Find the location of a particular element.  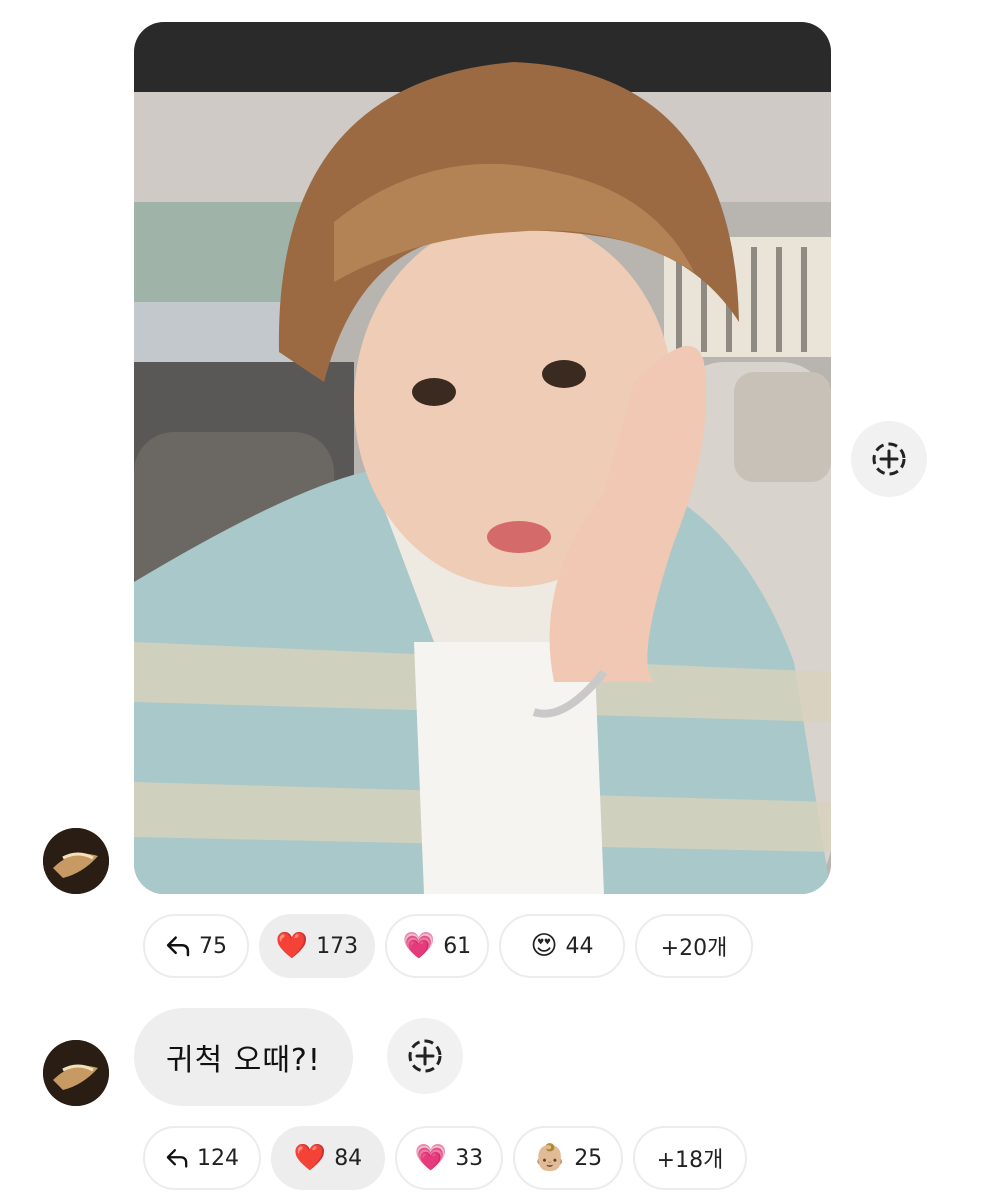

reaction-row-photo: 75 ❤️ 173 💗 61 😍 44 +20개 is located at coordinates (448, 946).